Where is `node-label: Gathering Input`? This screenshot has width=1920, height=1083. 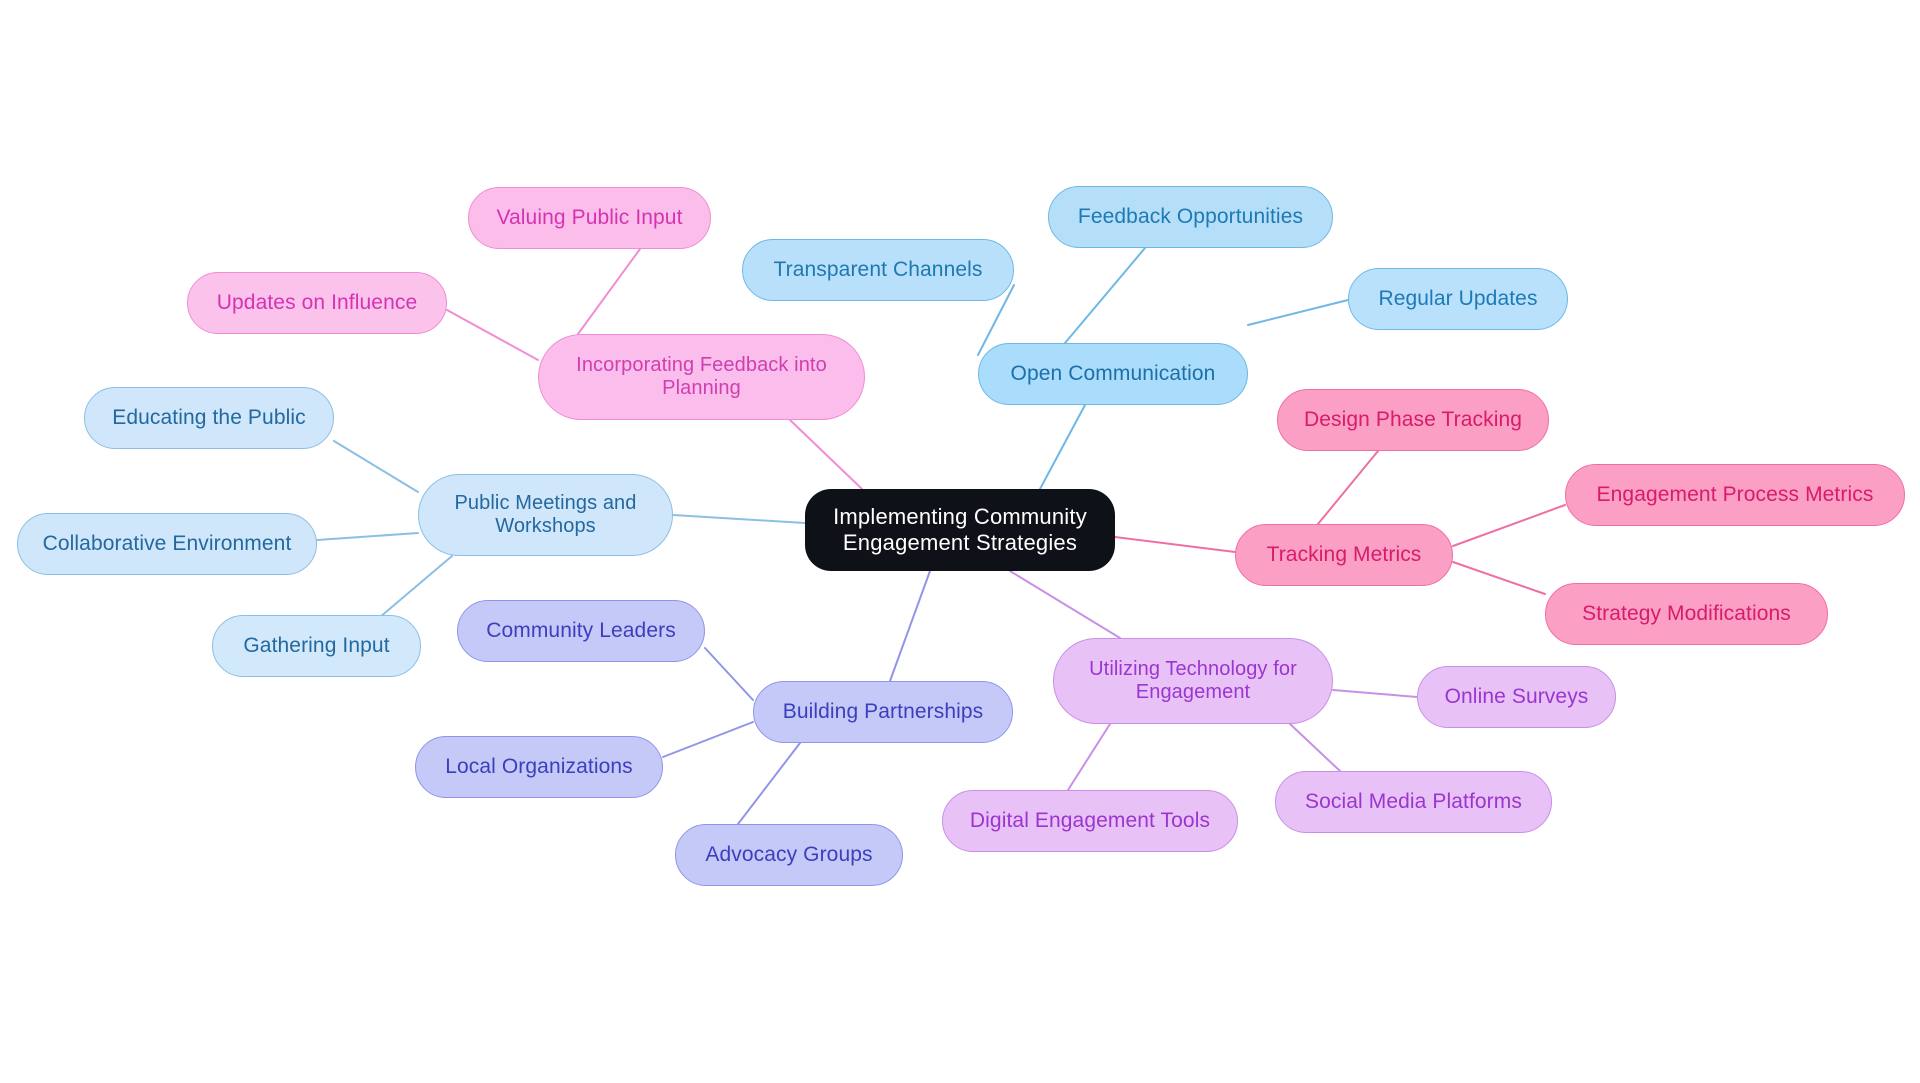
node-label: Gathering Input is located at coordinates (316, 645).